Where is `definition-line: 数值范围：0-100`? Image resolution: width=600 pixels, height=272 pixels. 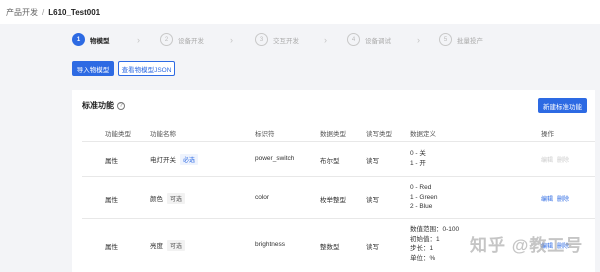
definition-line: 数值范围：0-100 is located at coordinates (435, 229).